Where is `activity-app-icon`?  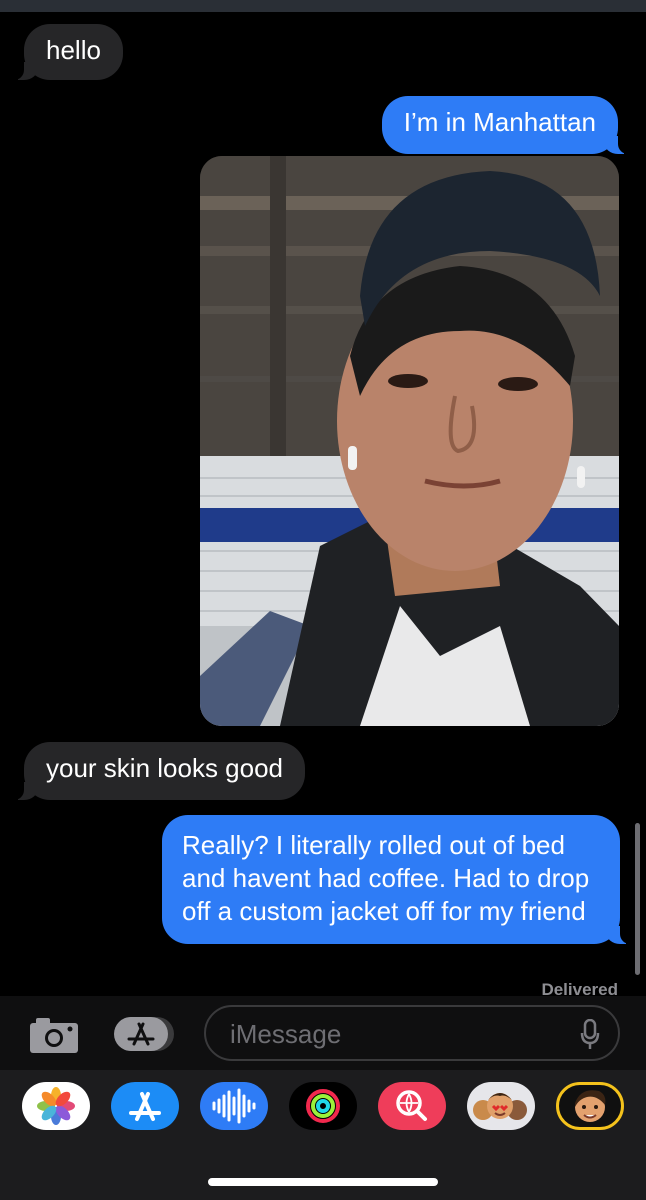 activity-app-icon is located at coordinates (323, 1106).